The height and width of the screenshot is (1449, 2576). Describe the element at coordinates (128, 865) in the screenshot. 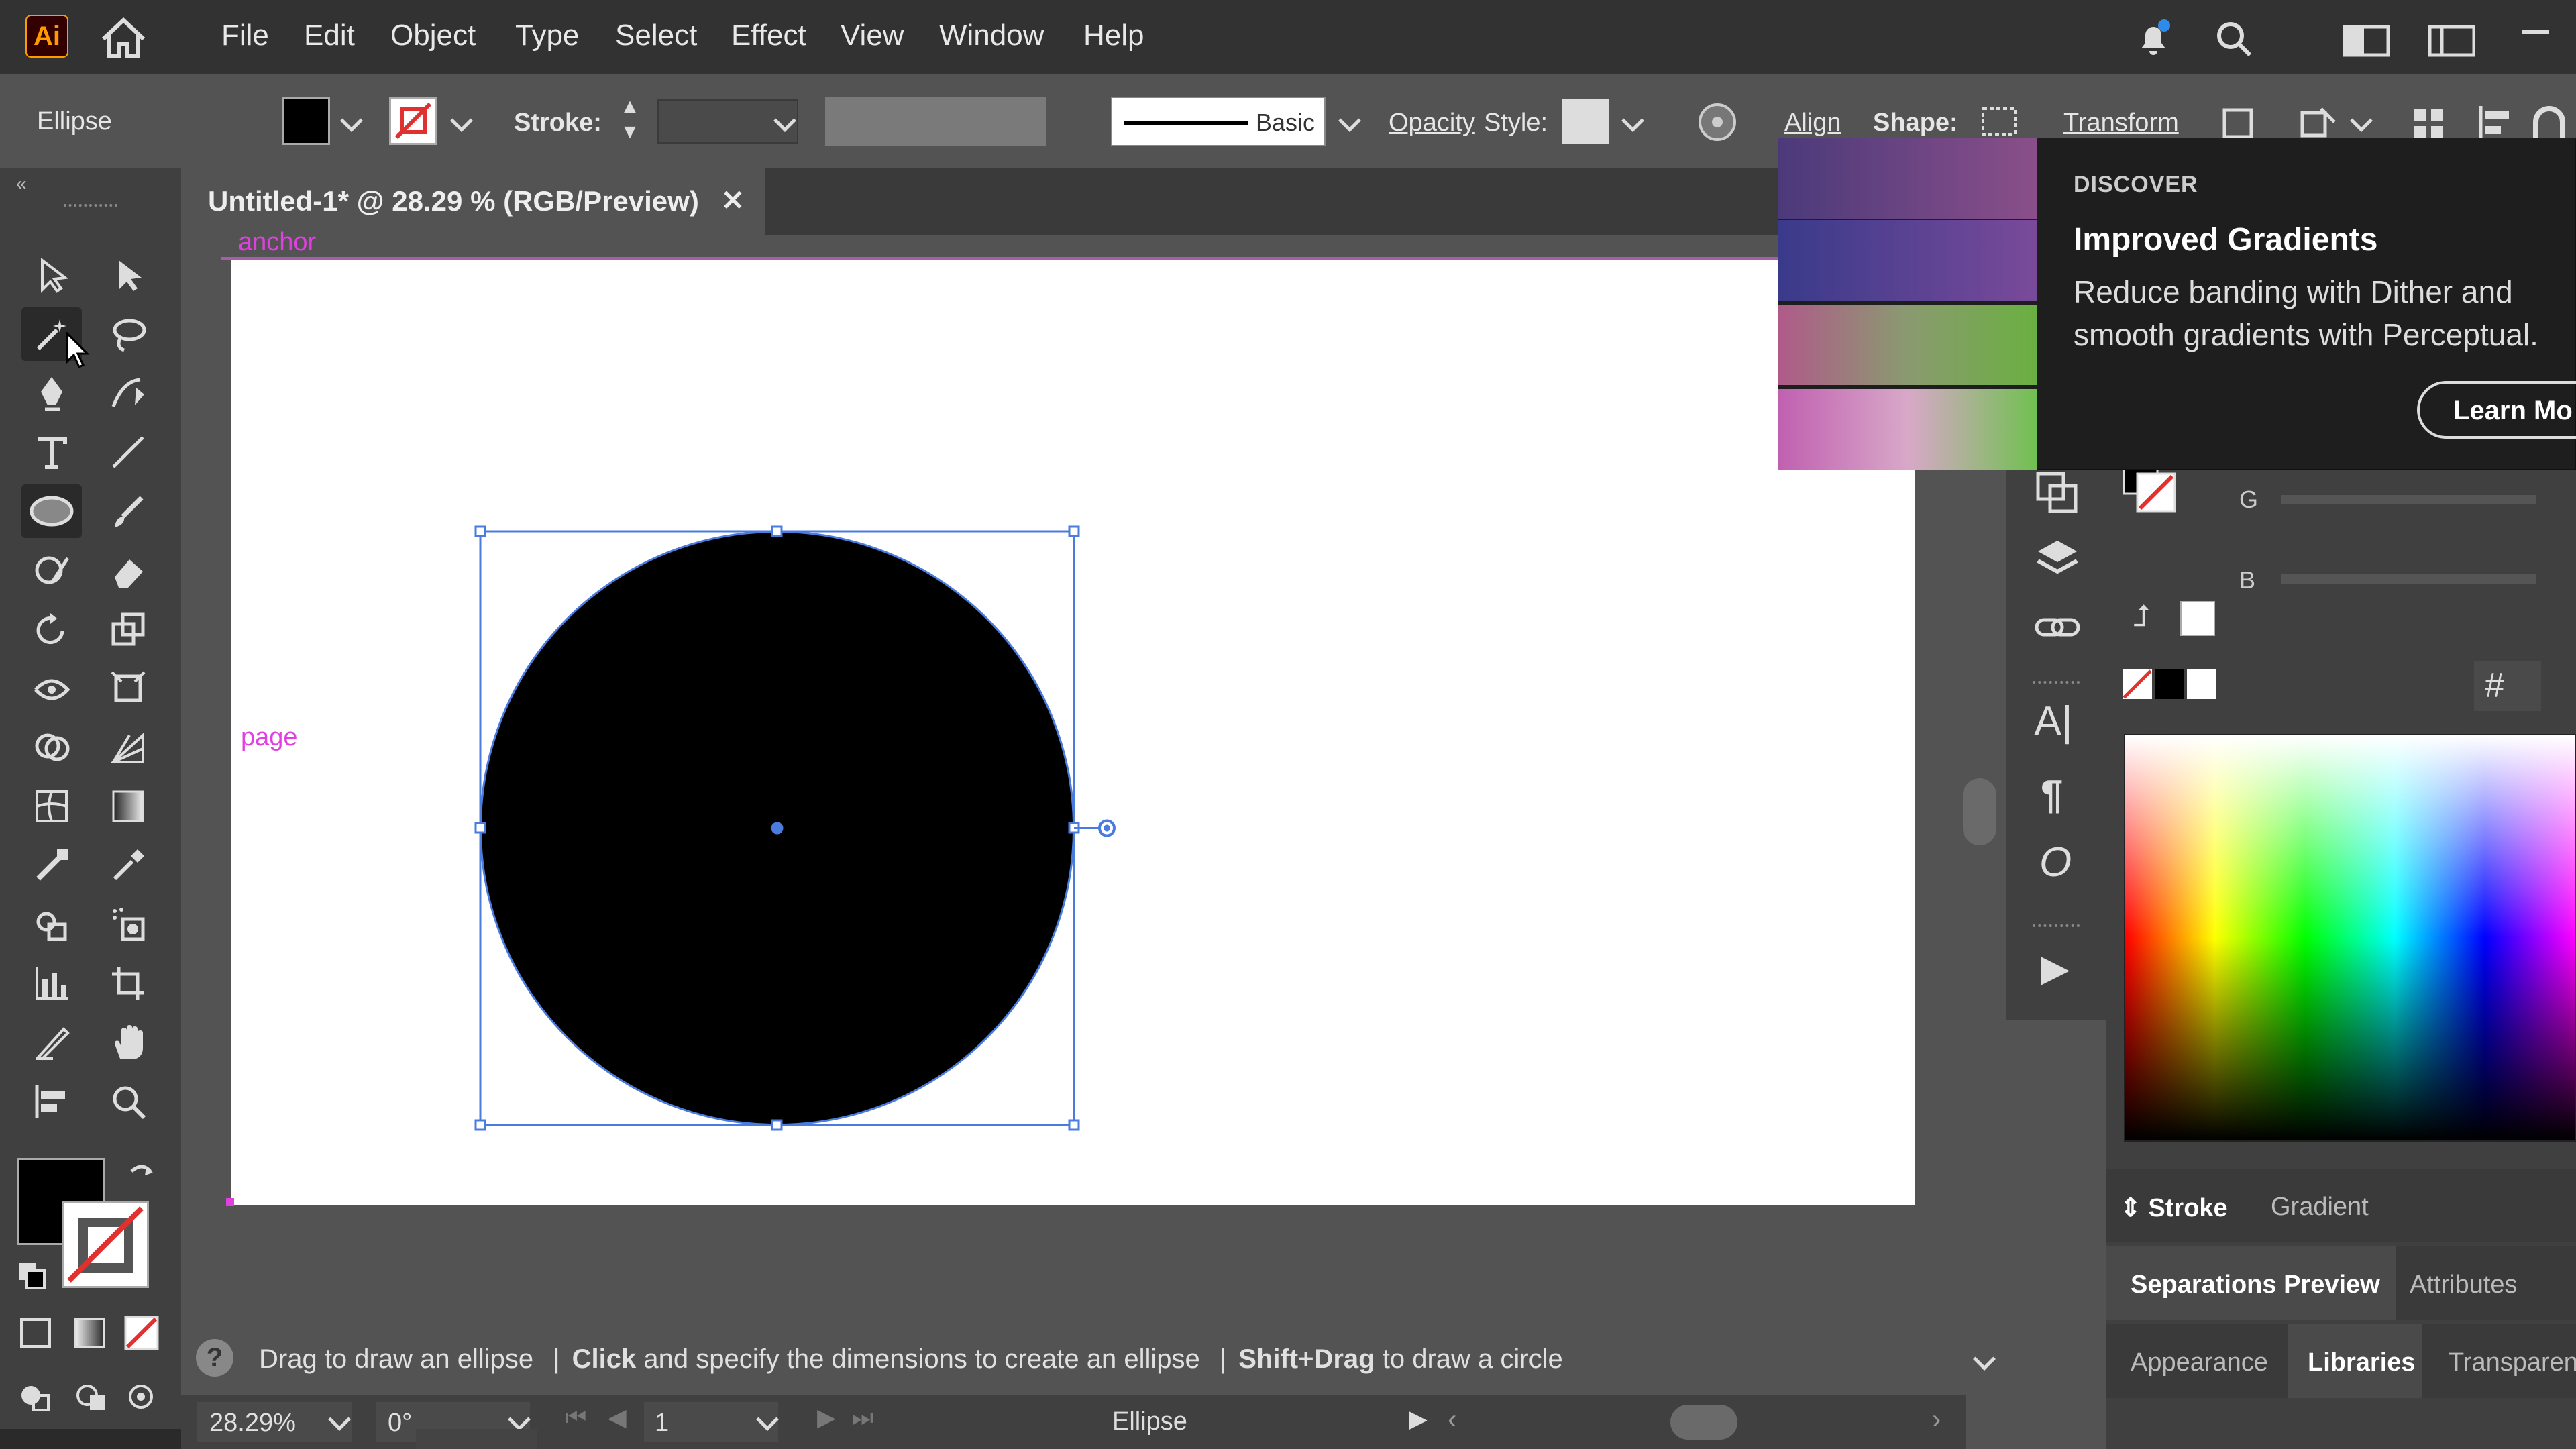

I see `eyedropper-tool-icon` at that location.